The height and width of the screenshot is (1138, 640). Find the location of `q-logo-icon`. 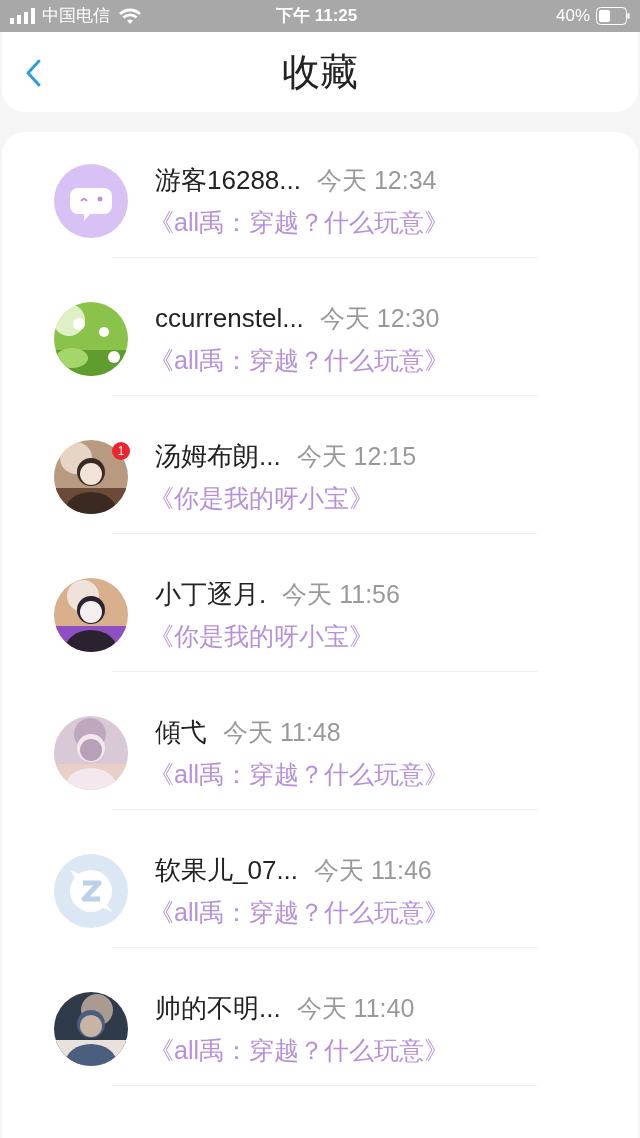

q-logo-icon is located at coordinates (91, 891).